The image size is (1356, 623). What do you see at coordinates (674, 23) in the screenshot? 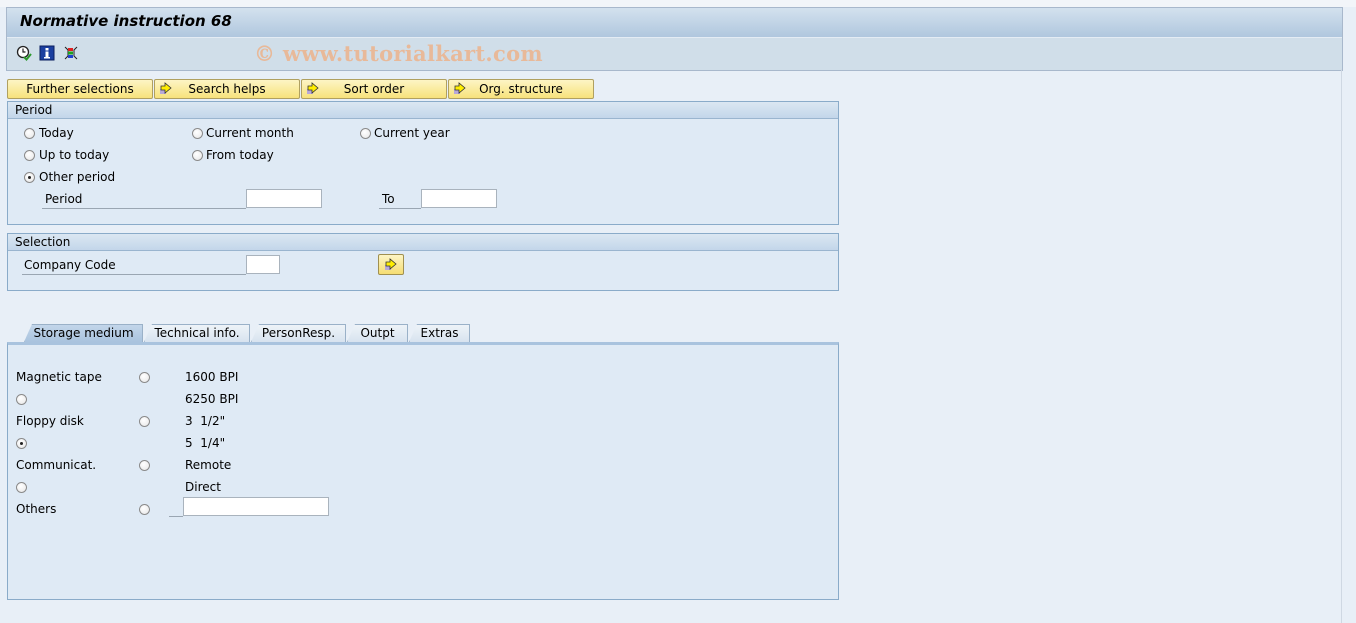
I see `title-bar: Normative instruction 68` at bounding box center [674, 23].